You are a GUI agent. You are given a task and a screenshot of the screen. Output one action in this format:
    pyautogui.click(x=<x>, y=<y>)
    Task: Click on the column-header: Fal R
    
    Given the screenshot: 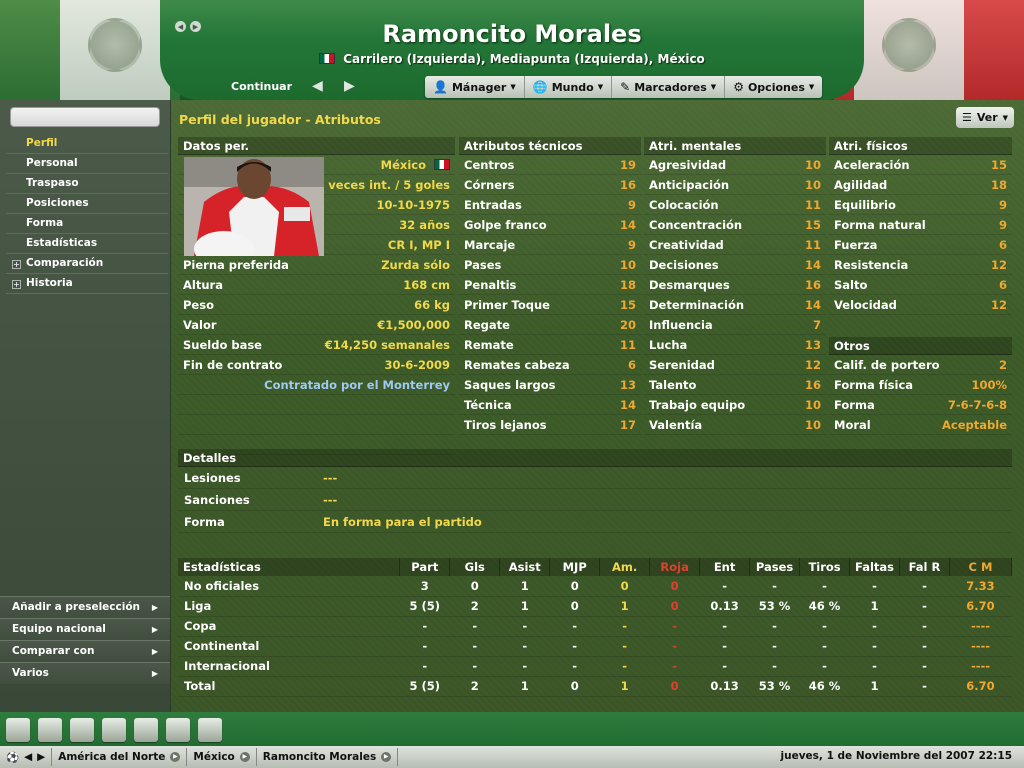 What is the action you would take?
    pyautogui.click(x=924, y=567)
    